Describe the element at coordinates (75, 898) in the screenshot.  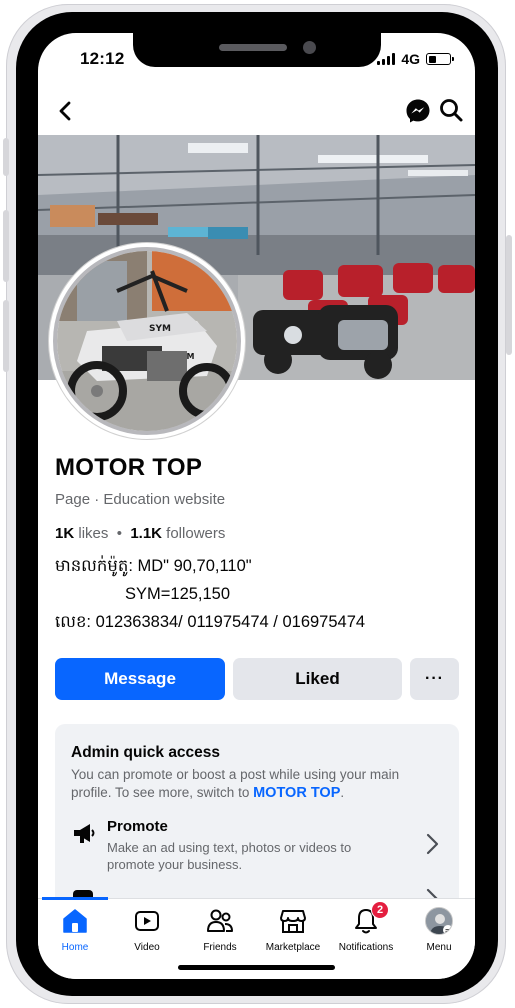
I see `active-tab-indicator` at that location.